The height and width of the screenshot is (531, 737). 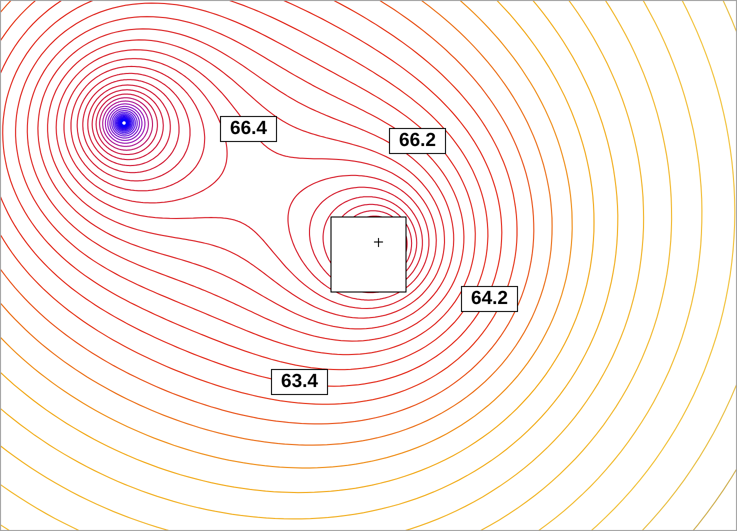 What do you see at coordinates (417, 141) in the screenshot?
I see `contour-label: 66.2` at bounding box center [417, 141].